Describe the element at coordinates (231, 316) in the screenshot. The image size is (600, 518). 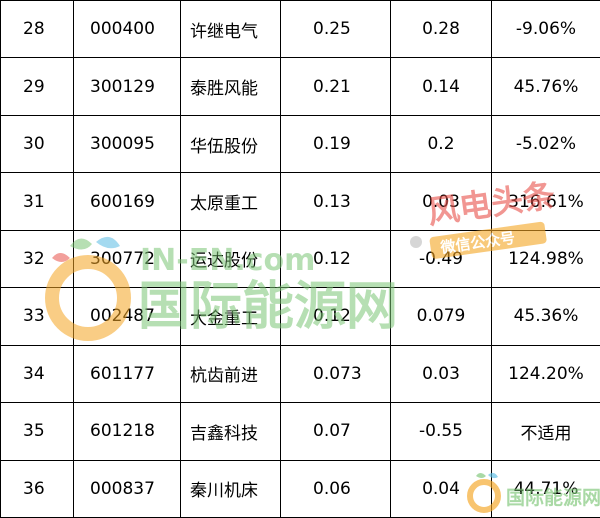
I see `company-name-cell: 大金重工` at that location.